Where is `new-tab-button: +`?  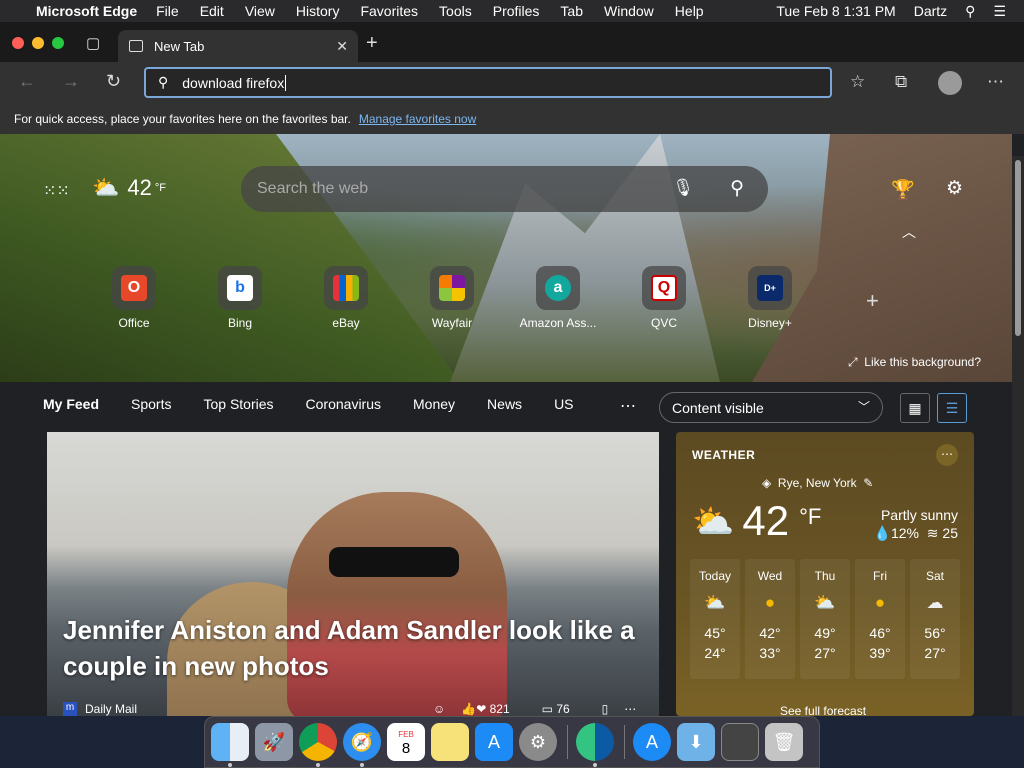 new-tab-button: + is located at coordinates (372, 43).